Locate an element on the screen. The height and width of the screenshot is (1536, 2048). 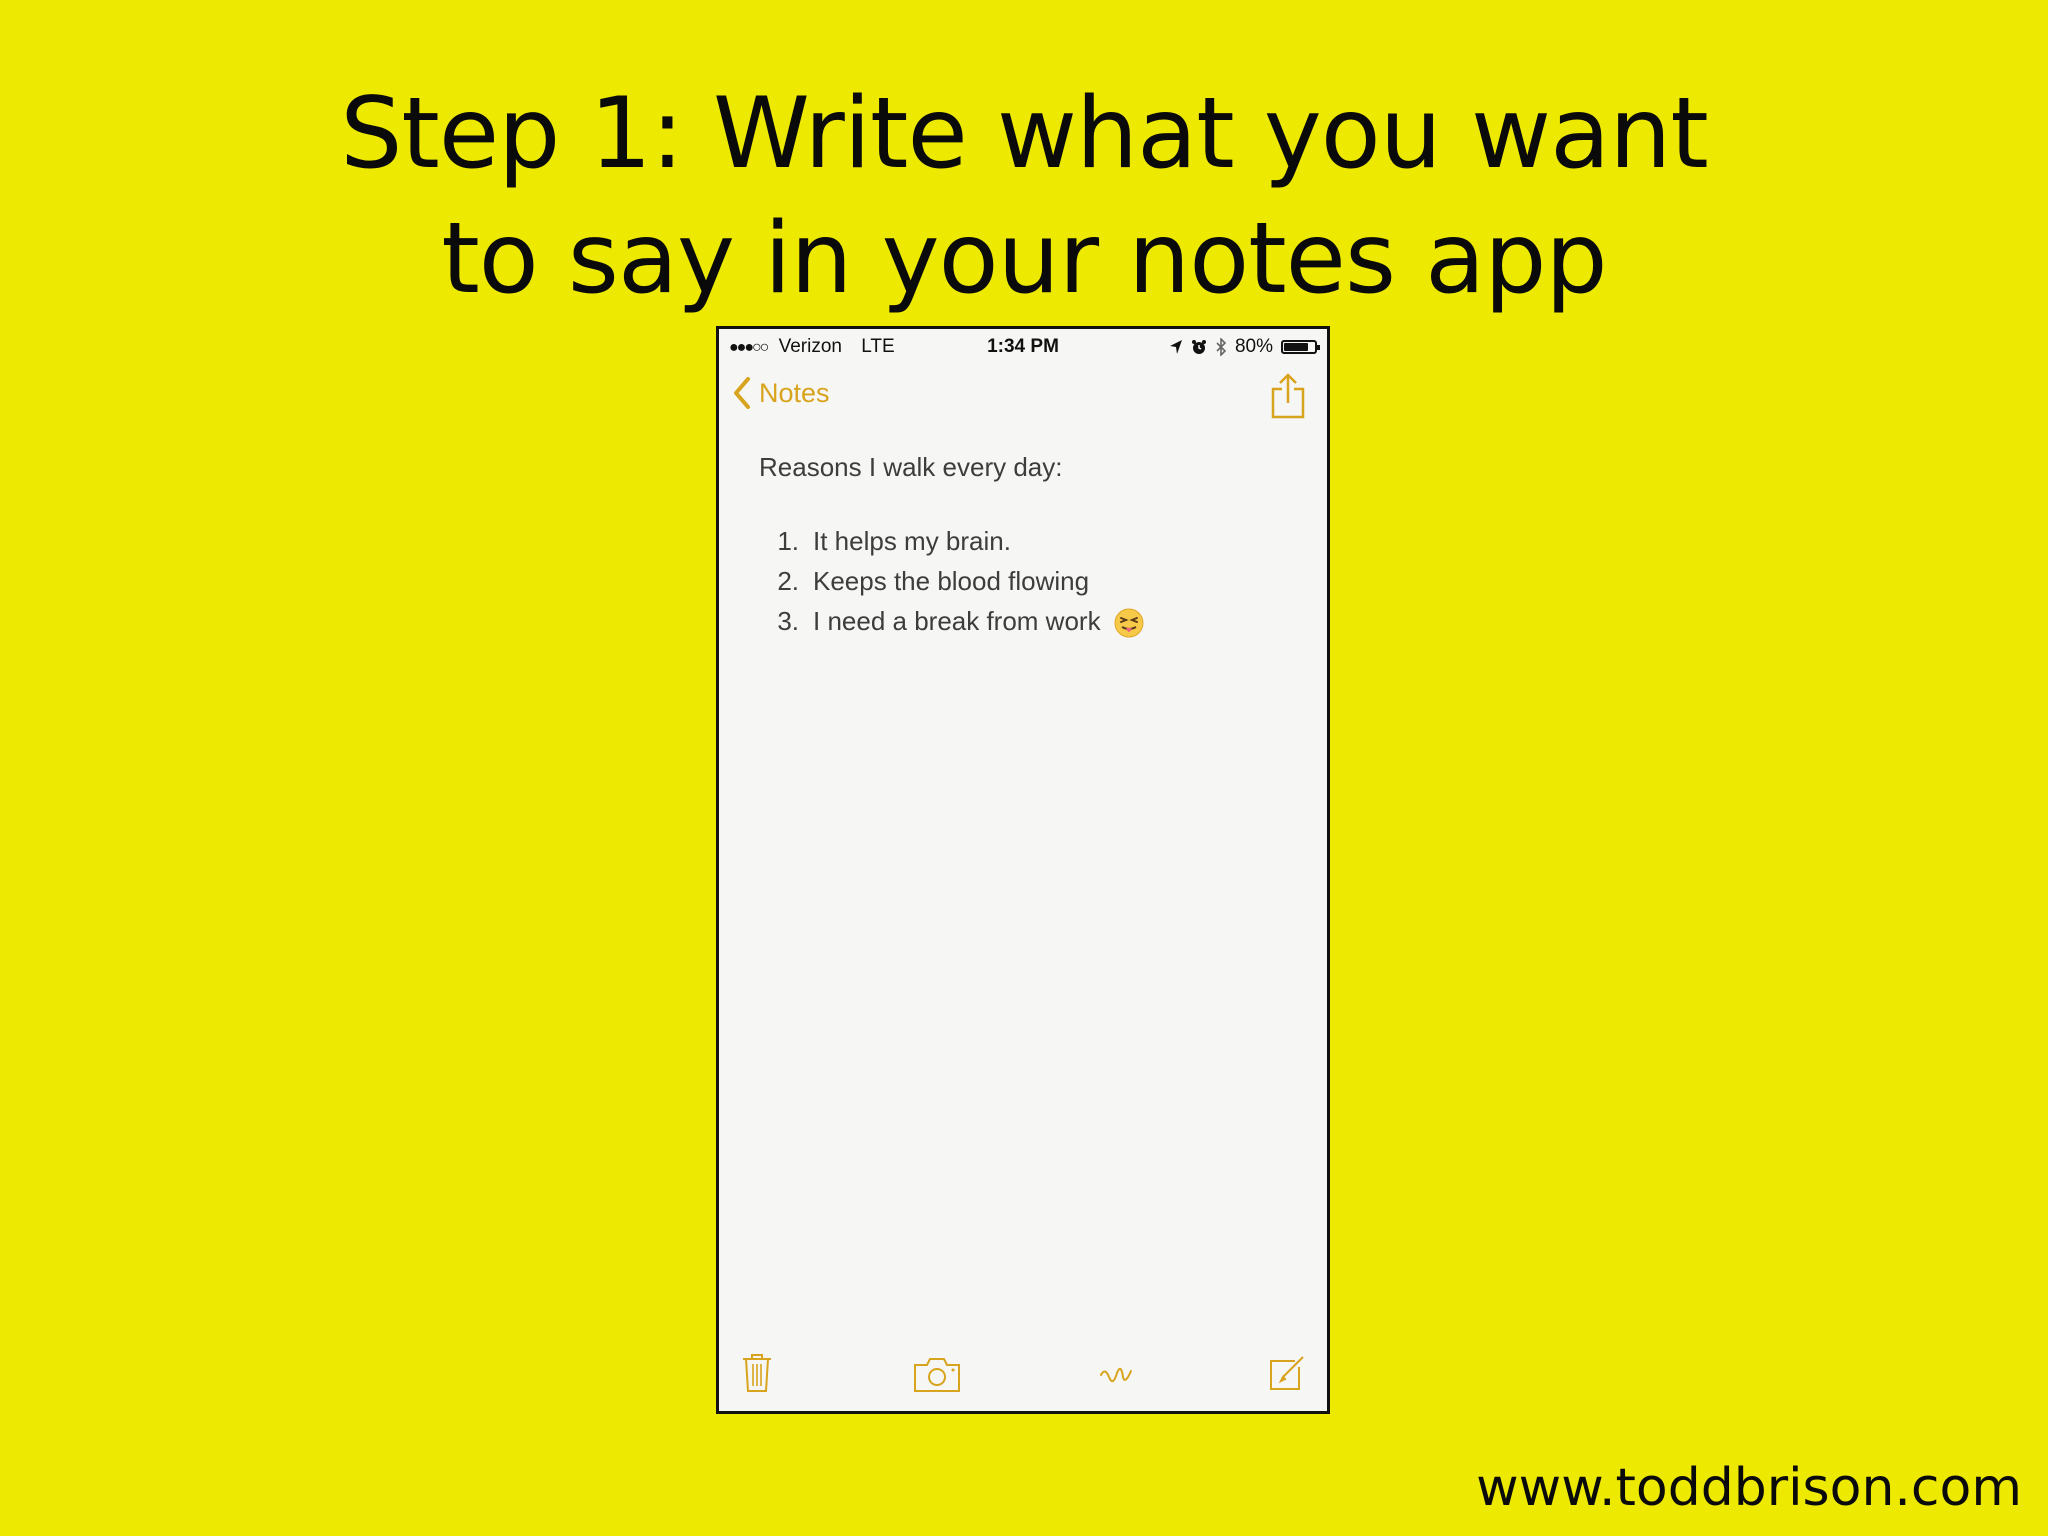
compose-button is located at coordinates (1287, 1375).